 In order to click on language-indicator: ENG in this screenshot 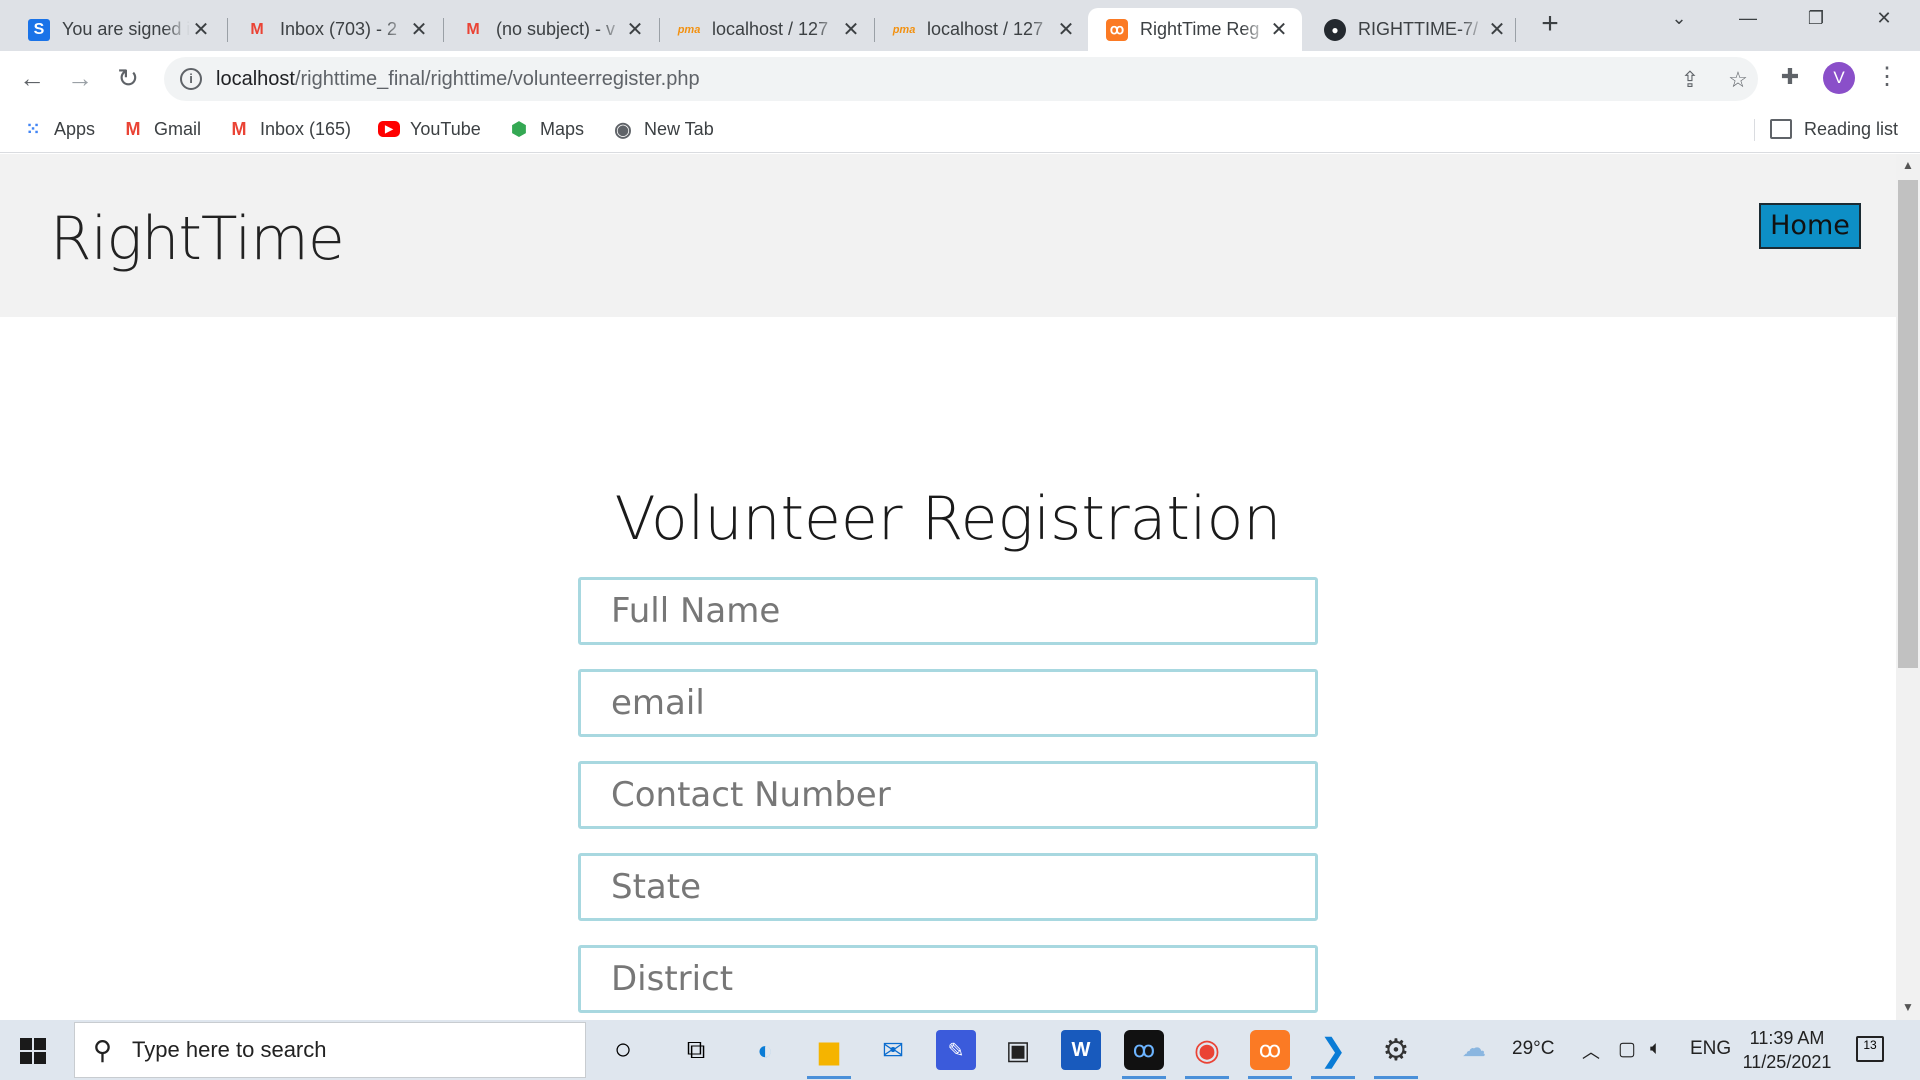, I will do `click(1710, 1049)`.